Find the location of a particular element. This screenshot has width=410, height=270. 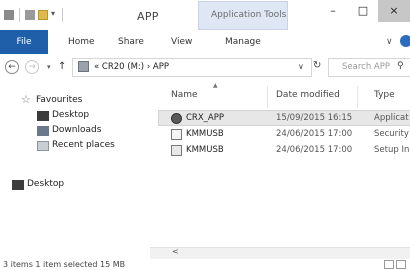

back-button: ← is located at coordinates (12, 67).